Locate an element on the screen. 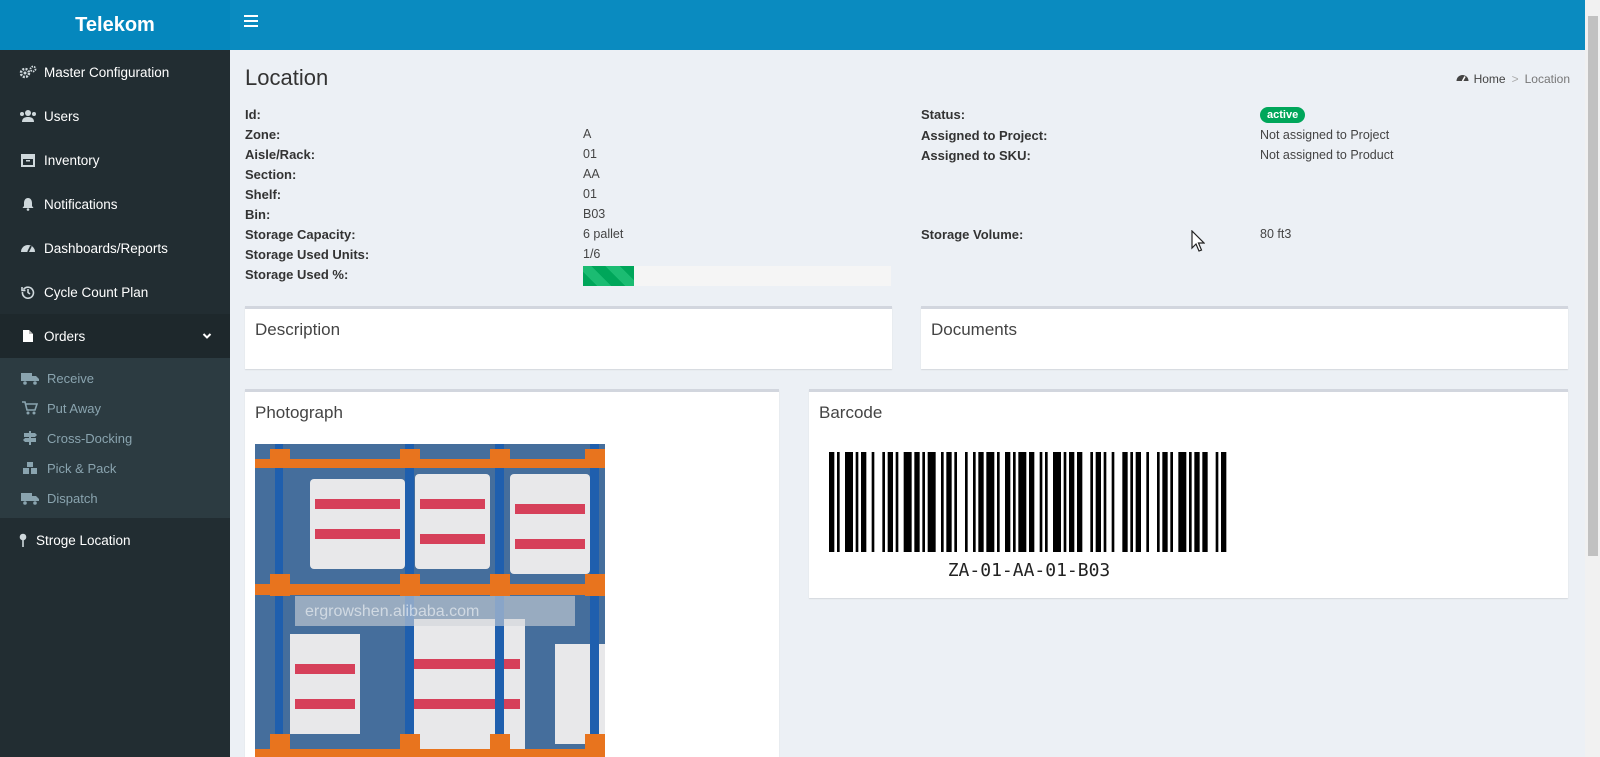 This screenshot has width=1600, height=757. detail-shelf: Shelf: is located at coordinates (263, 194).